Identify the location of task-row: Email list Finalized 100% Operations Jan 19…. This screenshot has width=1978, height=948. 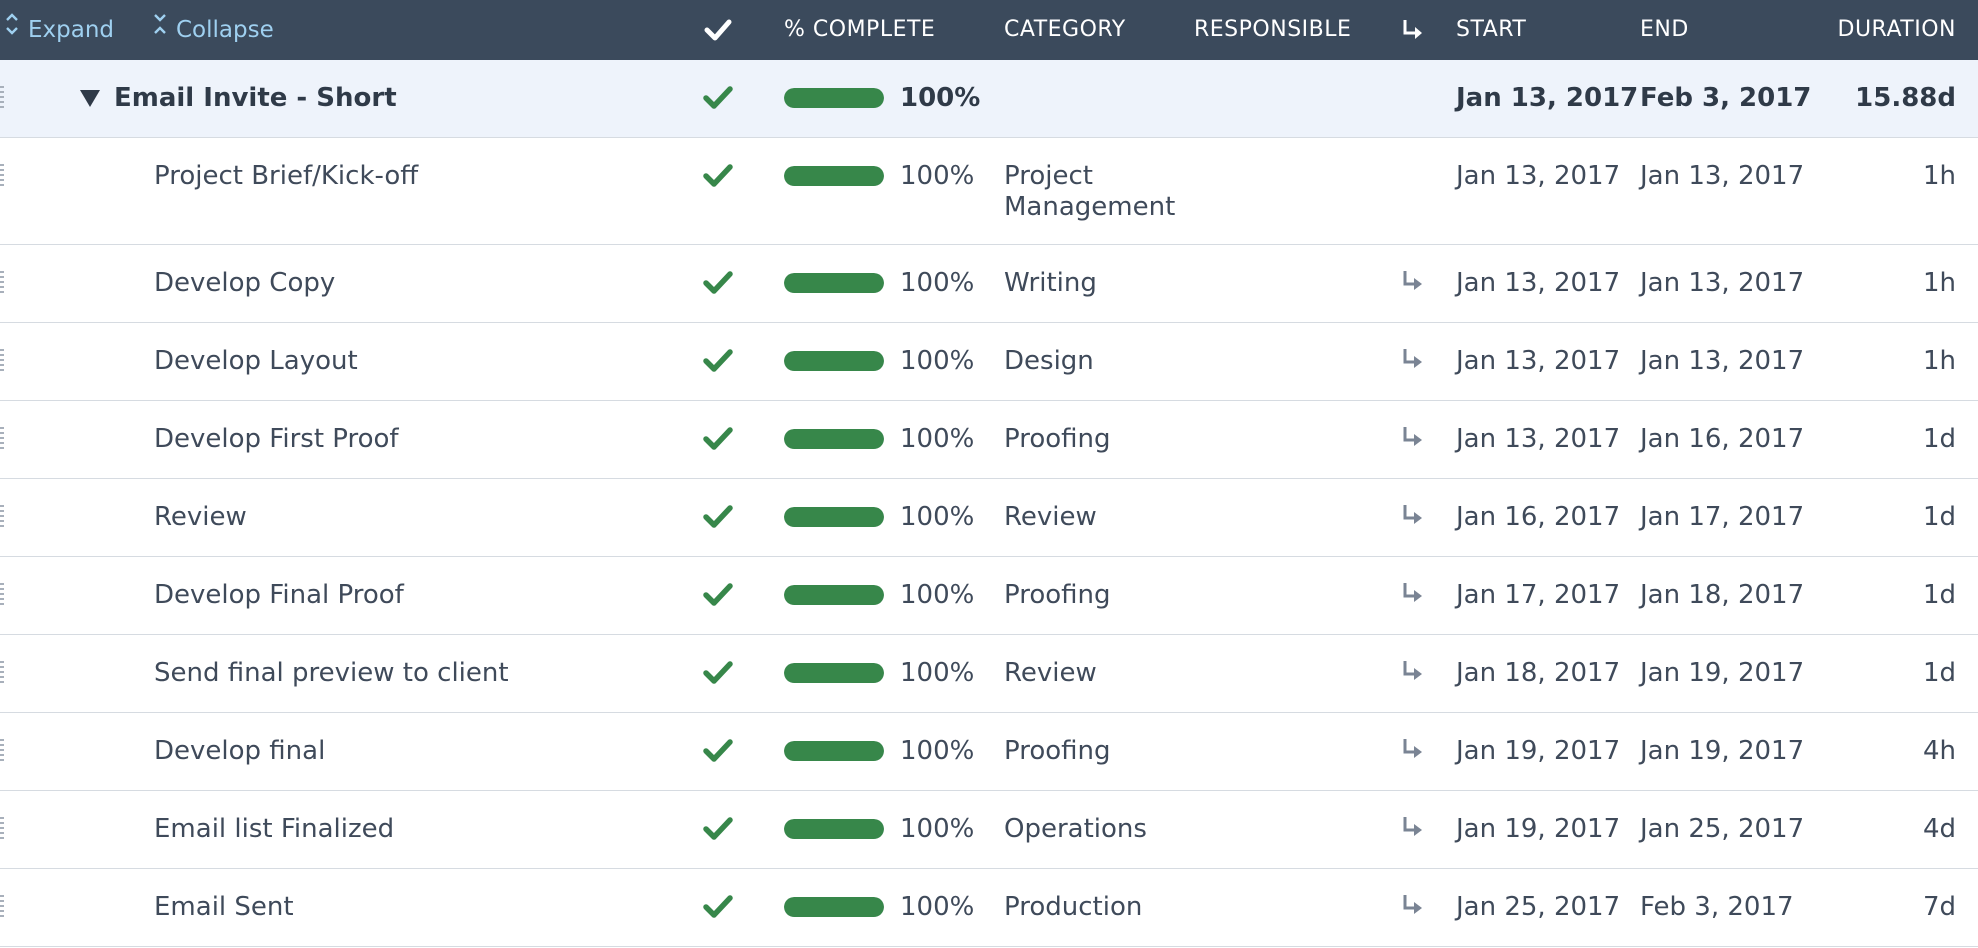
(989, 830).